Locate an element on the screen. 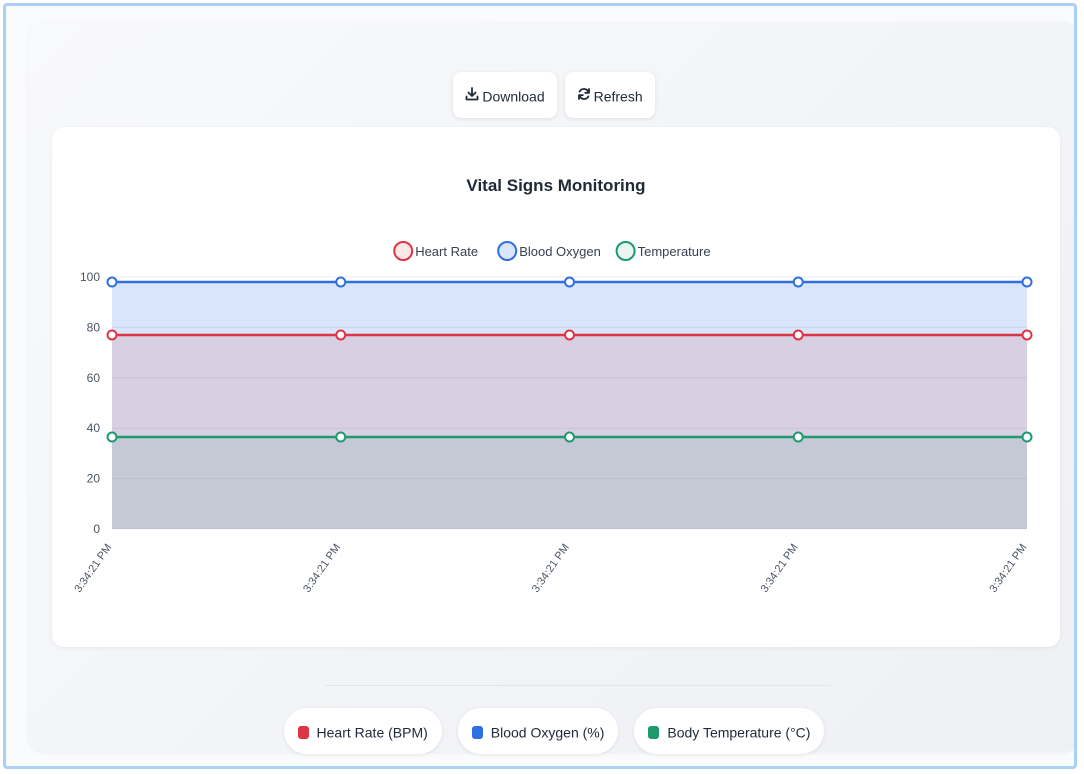 Image resolution: width=1084 pixels, height=774 pixels. toolbar: Download Refresh is located at coordinates (551, 95).